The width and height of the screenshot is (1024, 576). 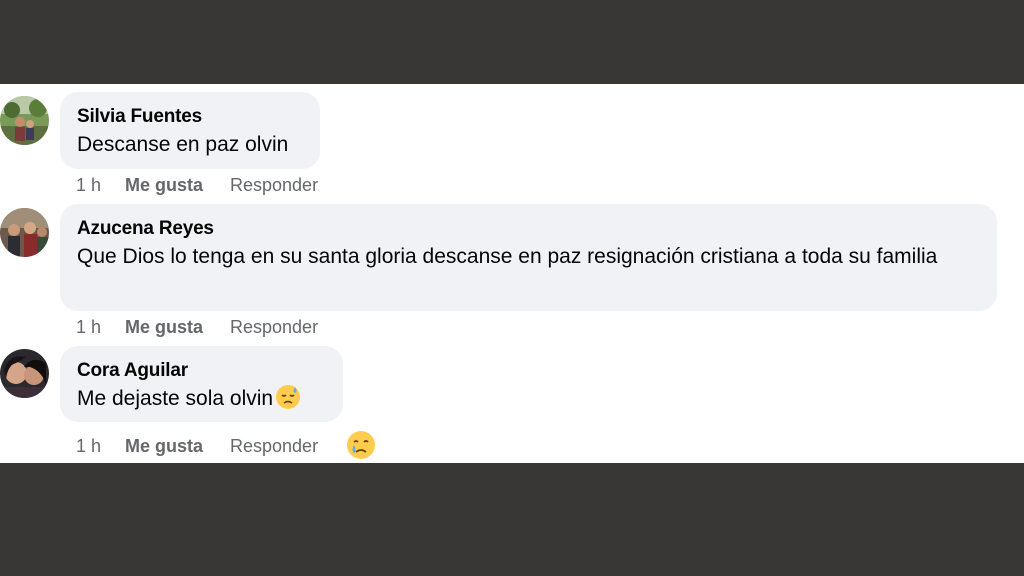 I want to click on downcast-face-with-sweat-icon, so click(x=288, y=401).